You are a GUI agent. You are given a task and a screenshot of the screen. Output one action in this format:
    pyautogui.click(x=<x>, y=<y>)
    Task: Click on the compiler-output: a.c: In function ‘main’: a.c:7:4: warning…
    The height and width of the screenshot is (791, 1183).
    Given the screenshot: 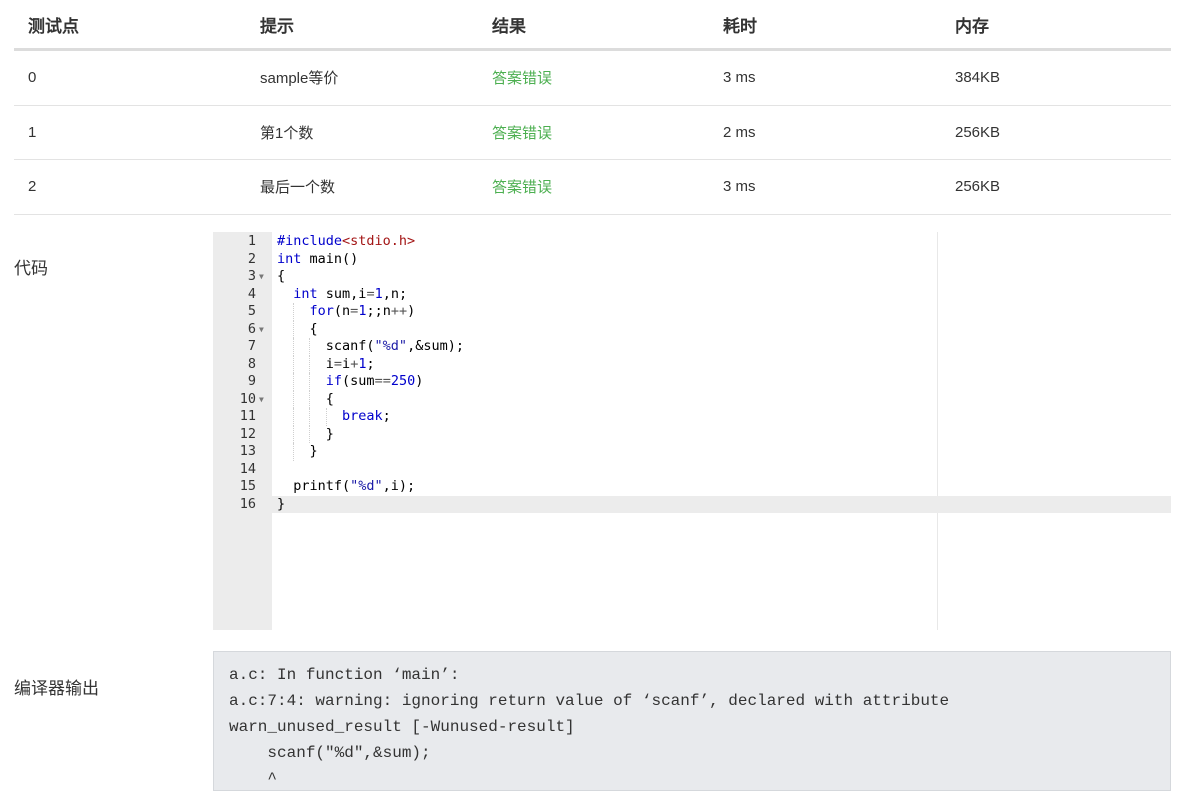 What is the action you would take?
    pyautogui.click(x=692, y=721)
    